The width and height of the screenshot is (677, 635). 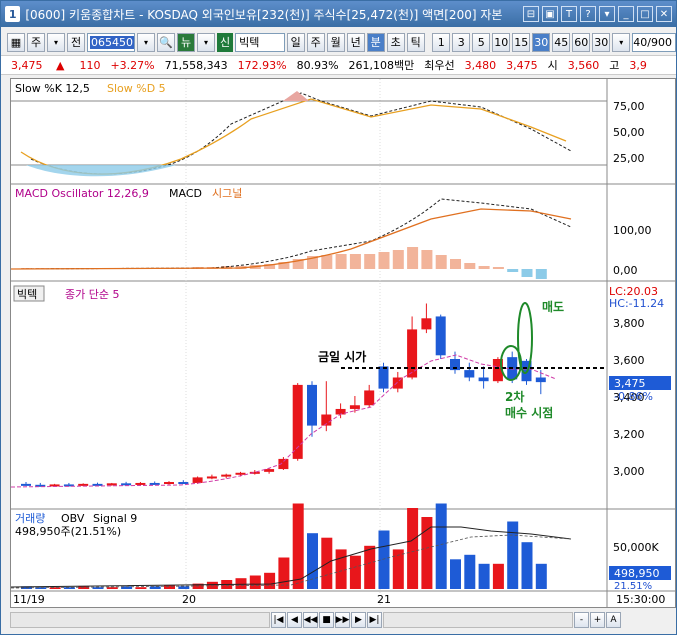 I want to click on auto-scale-button: A, so click(x=613, y=620).